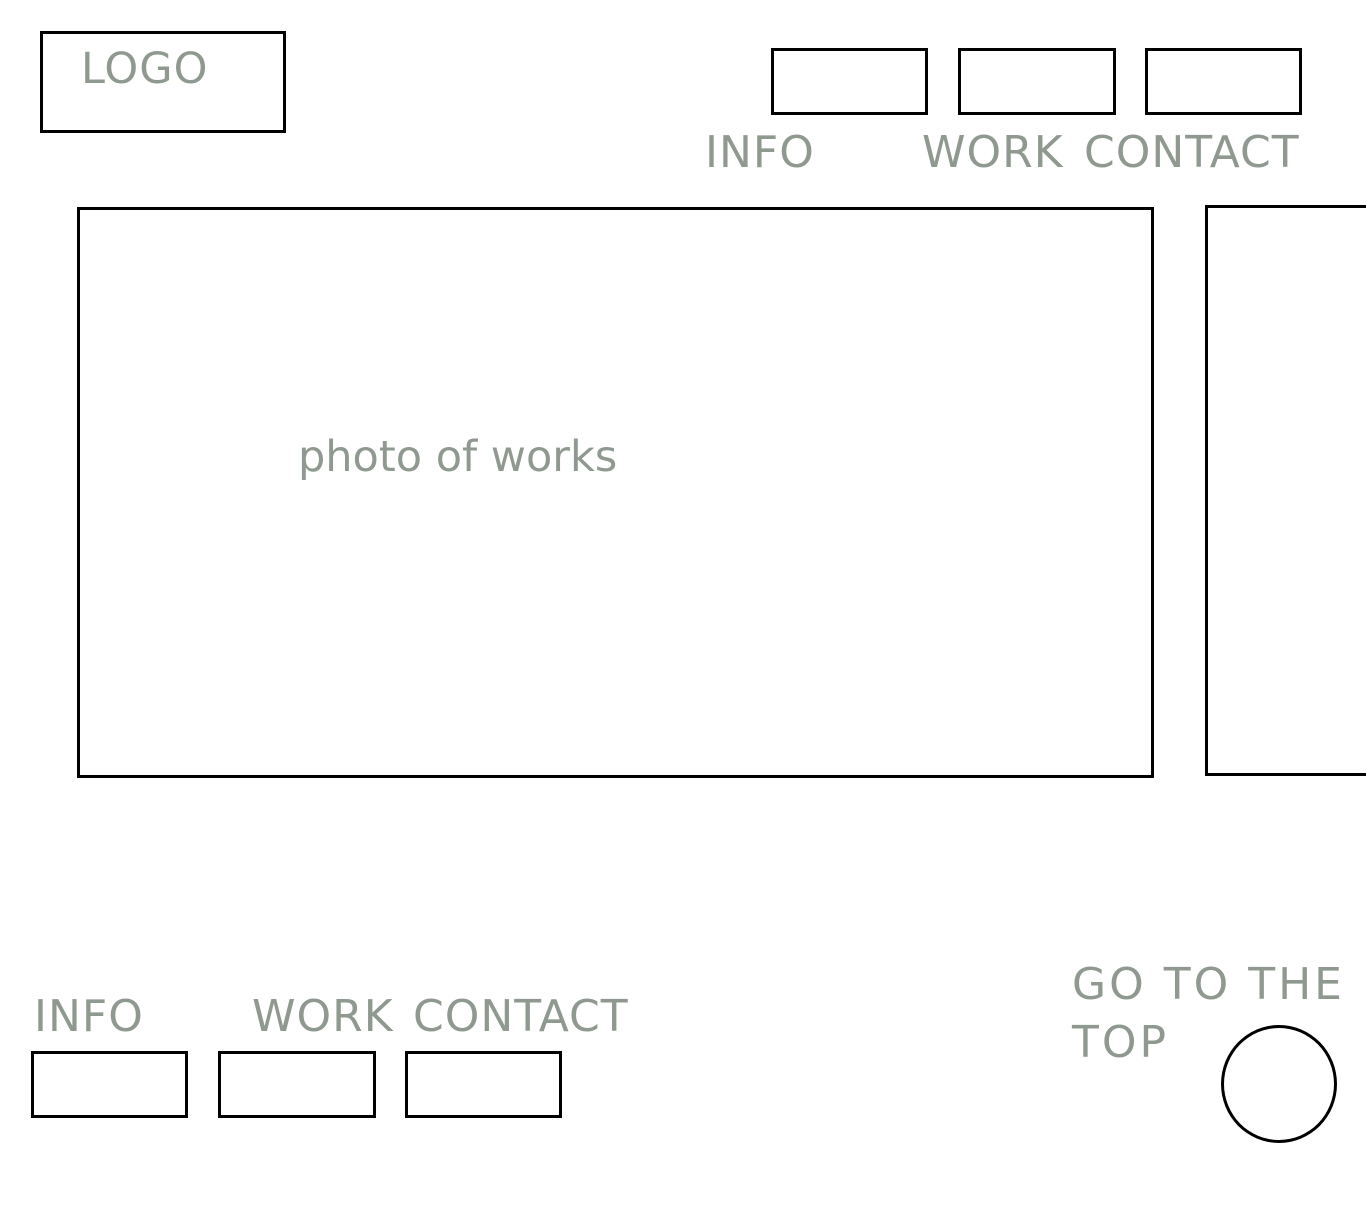 Image resolution: width=1366 pixels, height=1224 pixels. What do you see at coordinates (89, 1016) in the screenshot?
I see `footer-nav-info-label: INFO` at bounding box center [89, 1016].